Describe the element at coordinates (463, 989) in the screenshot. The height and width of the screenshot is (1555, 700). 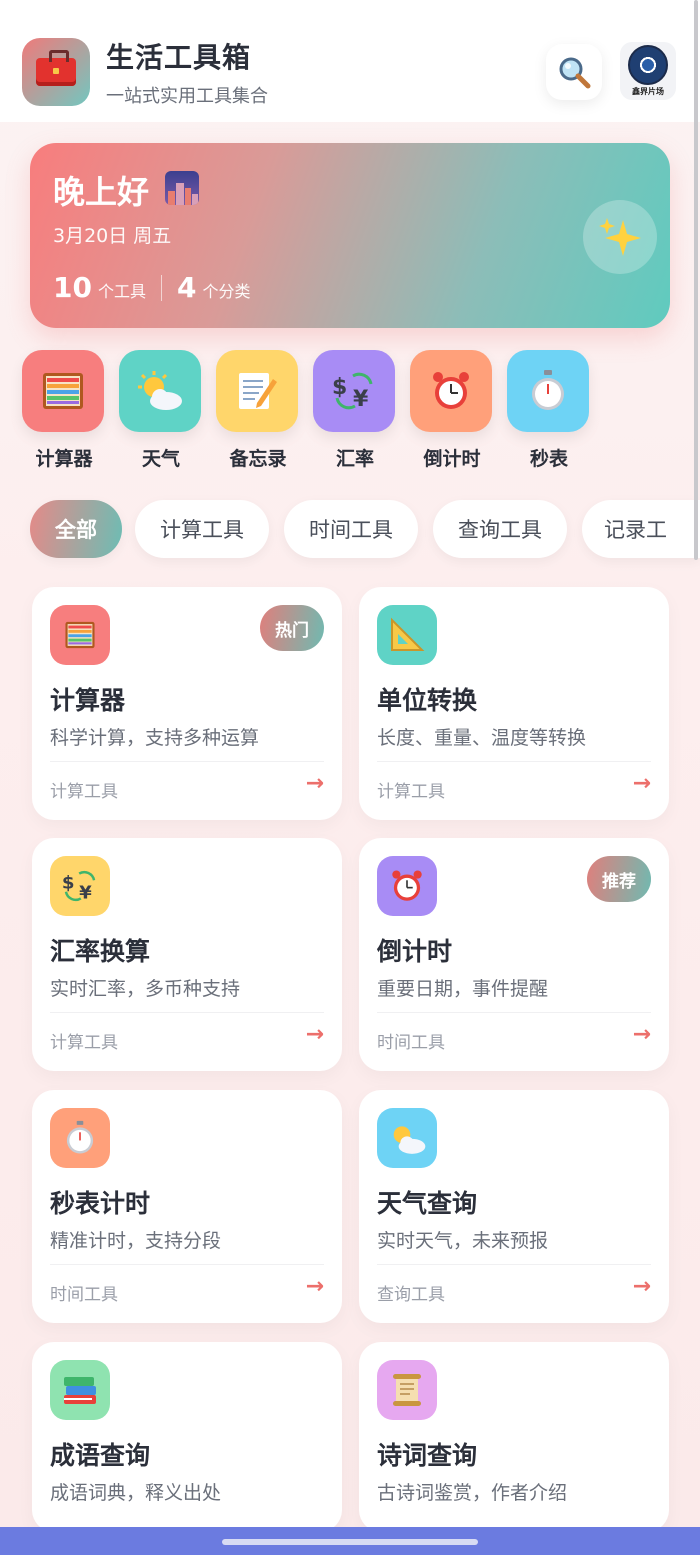
I see `card-description: 重要日期，事件提醒` at that location.